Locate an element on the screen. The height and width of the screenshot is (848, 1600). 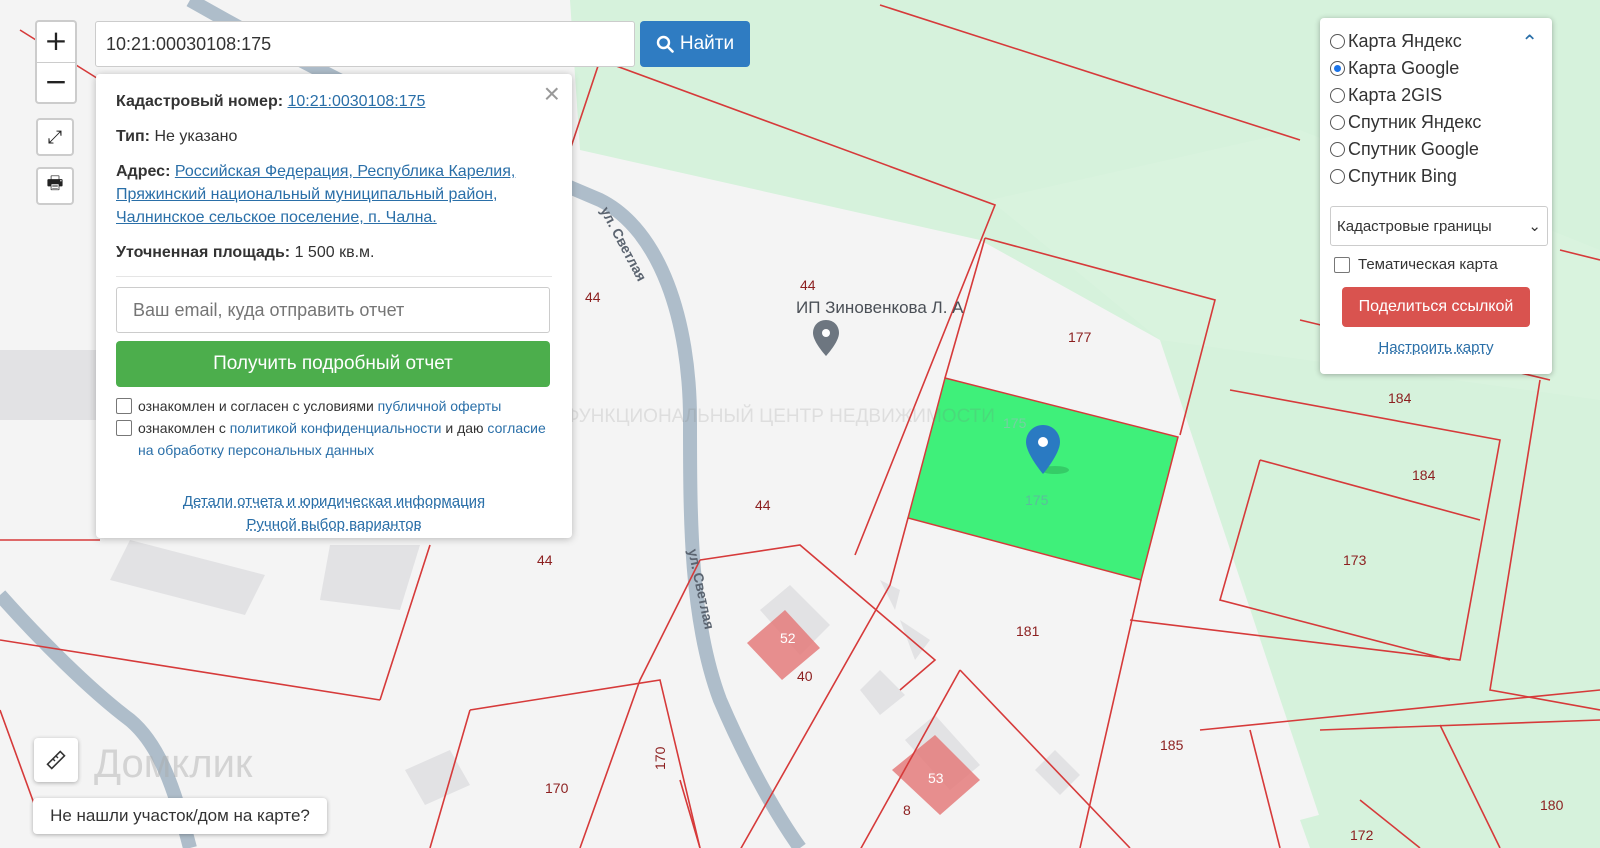
search-button: Найти is located at coordinates (695, 44).